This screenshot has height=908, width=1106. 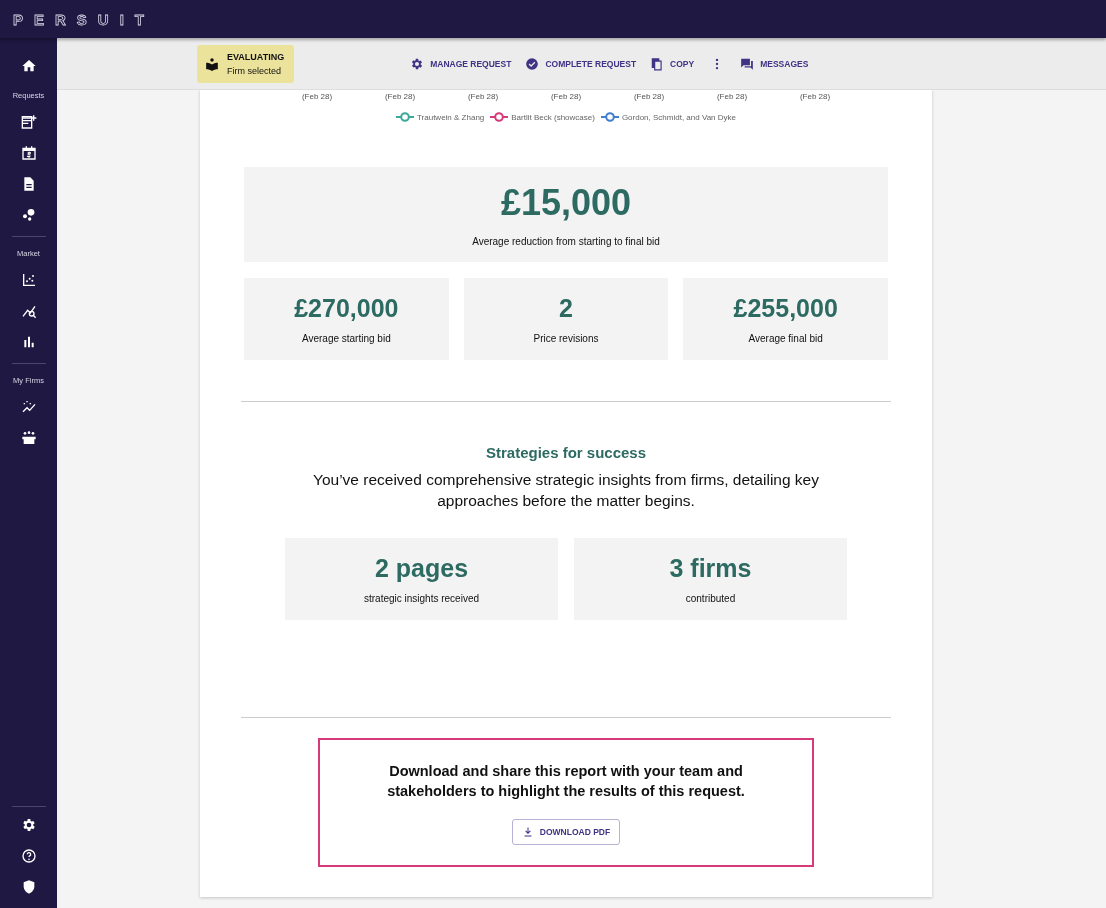 I want to click on stat-value: £270,000, so click(x=346, y=308).